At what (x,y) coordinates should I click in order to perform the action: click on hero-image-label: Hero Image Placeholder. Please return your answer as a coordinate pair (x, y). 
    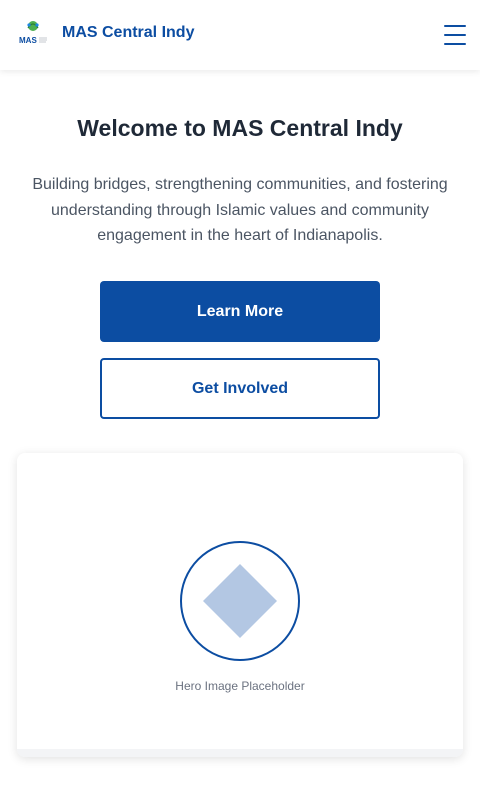
    Looking at the image, I should click on (240, 686).